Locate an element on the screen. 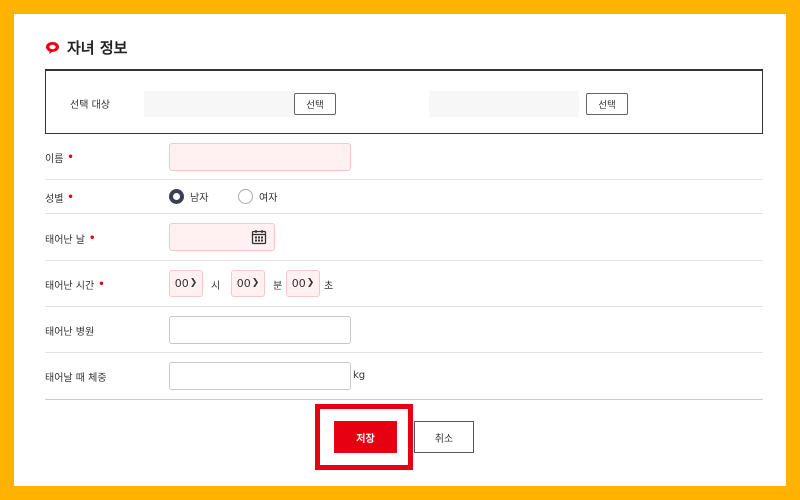 The width and height of the screenshot is (800, 500). minute-select: 00 ❯ is located at coordinates (248, 283).